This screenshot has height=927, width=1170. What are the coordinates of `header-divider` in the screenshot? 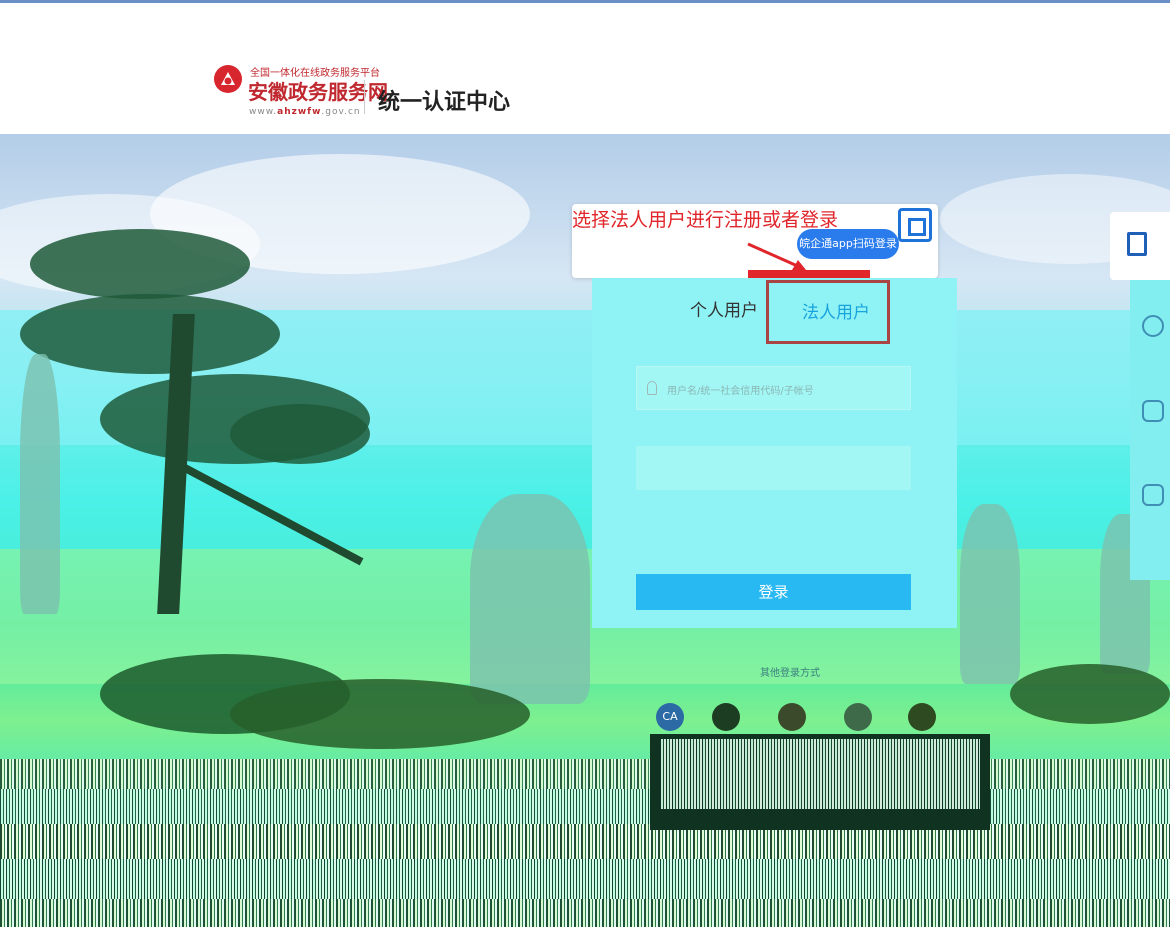 It's located at (364, 97).